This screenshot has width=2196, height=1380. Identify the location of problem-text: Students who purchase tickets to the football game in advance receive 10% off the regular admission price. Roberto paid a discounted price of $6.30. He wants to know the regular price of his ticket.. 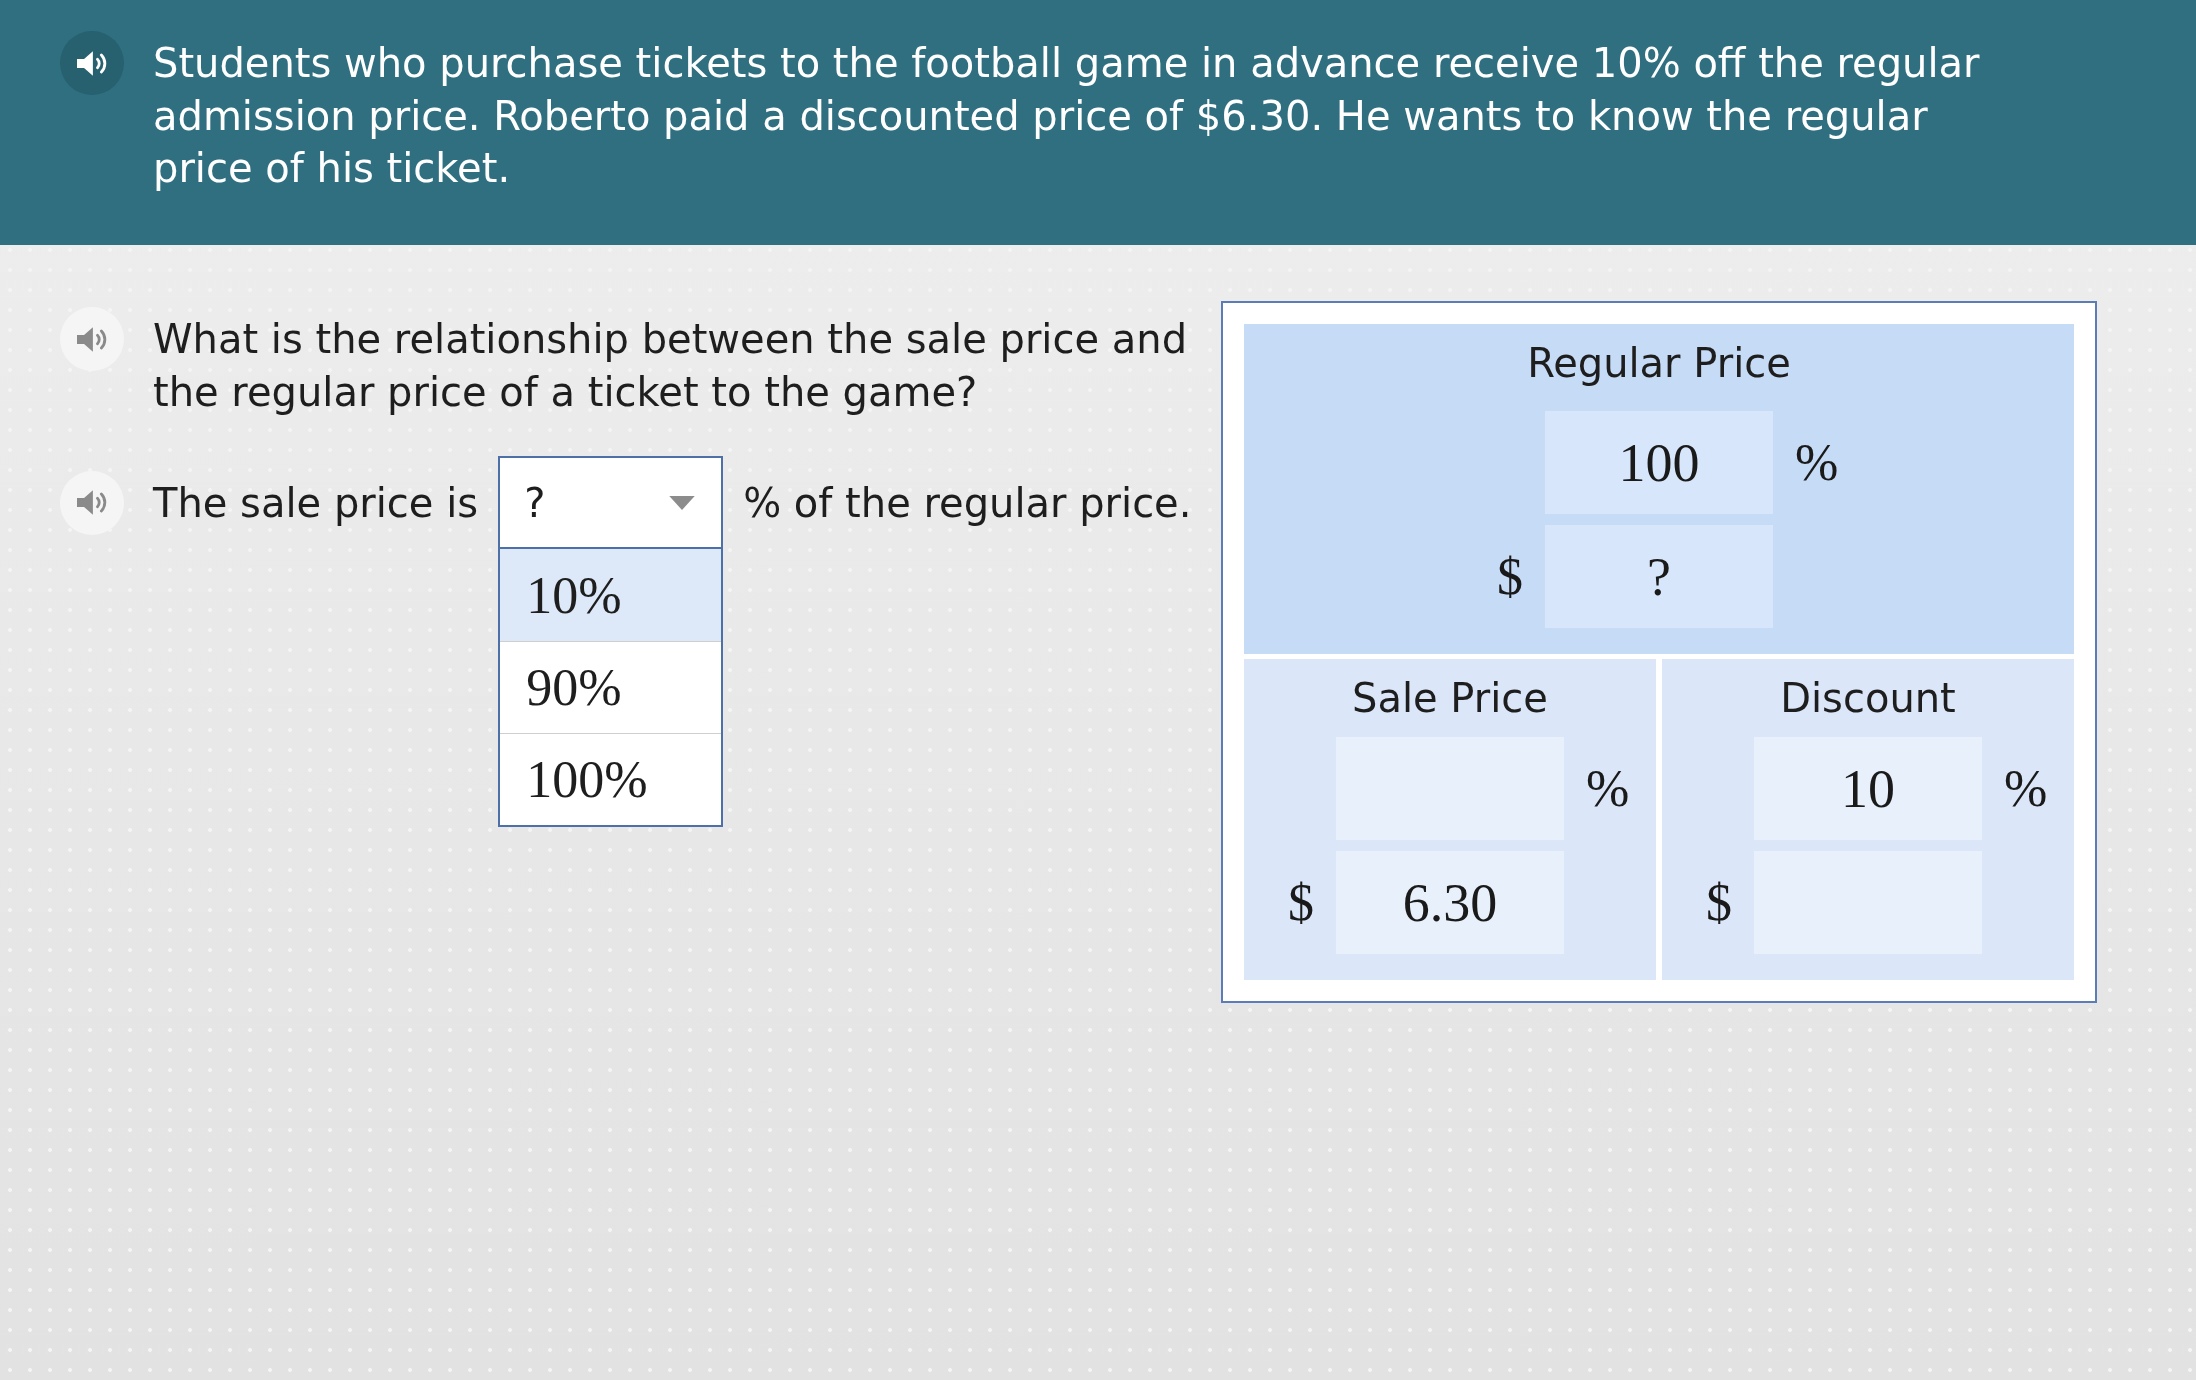
(1067, 116).